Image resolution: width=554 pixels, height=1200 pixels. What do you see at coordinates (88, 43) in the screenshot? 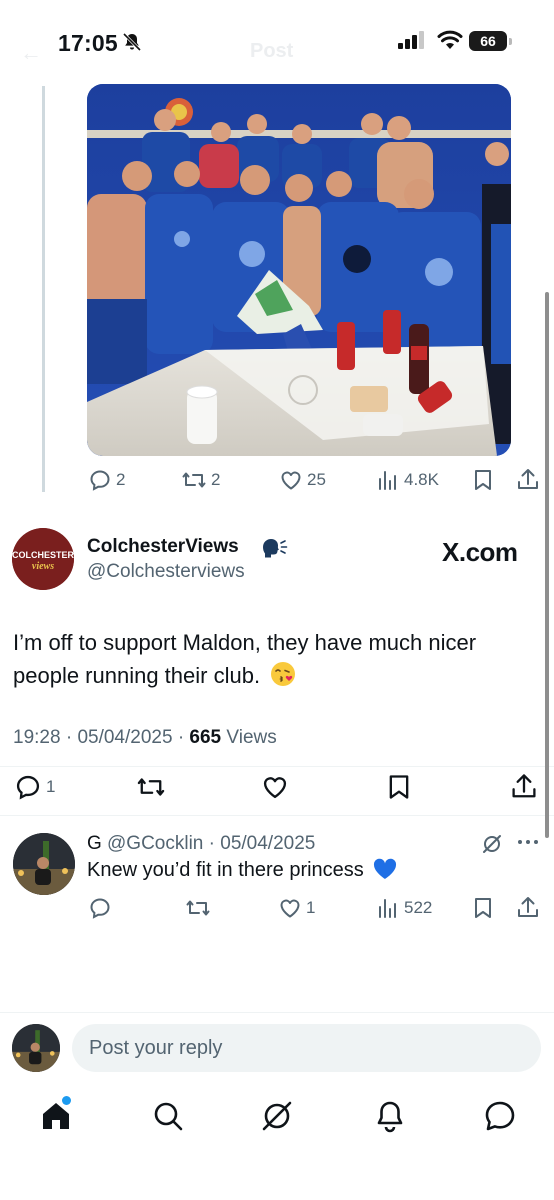
I see `status-time: 17:05` at bounding box center [88, 43].